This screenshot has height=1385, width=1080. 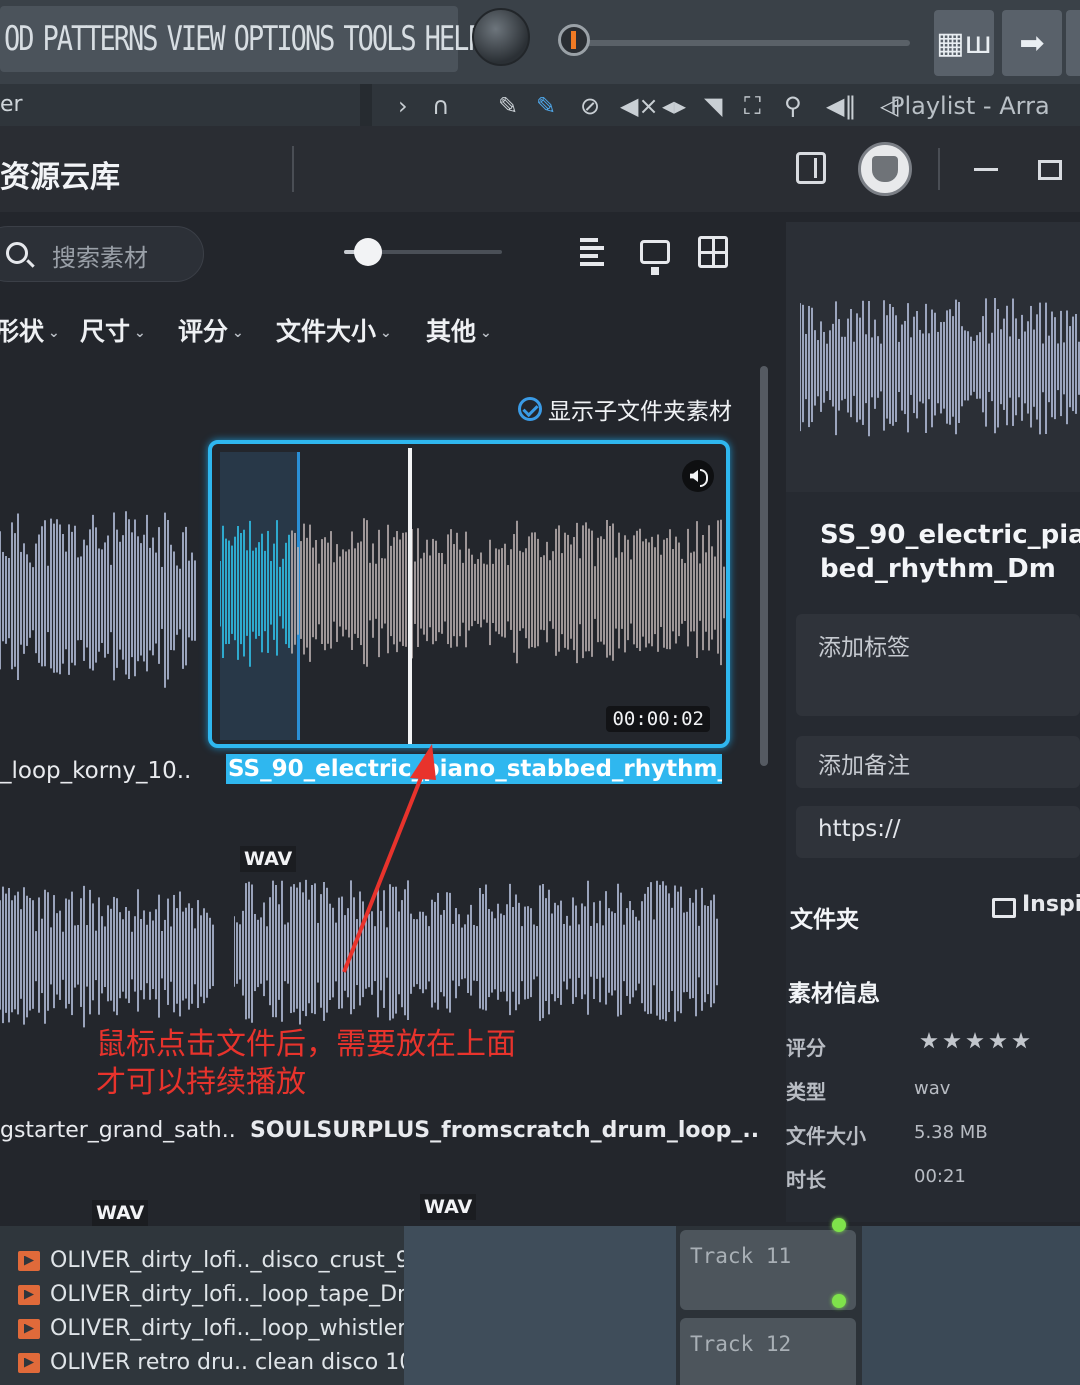 What do you see at coordinates (472, 592) in the screenshot?
I see `selected-waveform` at bounding box center [472, 592].